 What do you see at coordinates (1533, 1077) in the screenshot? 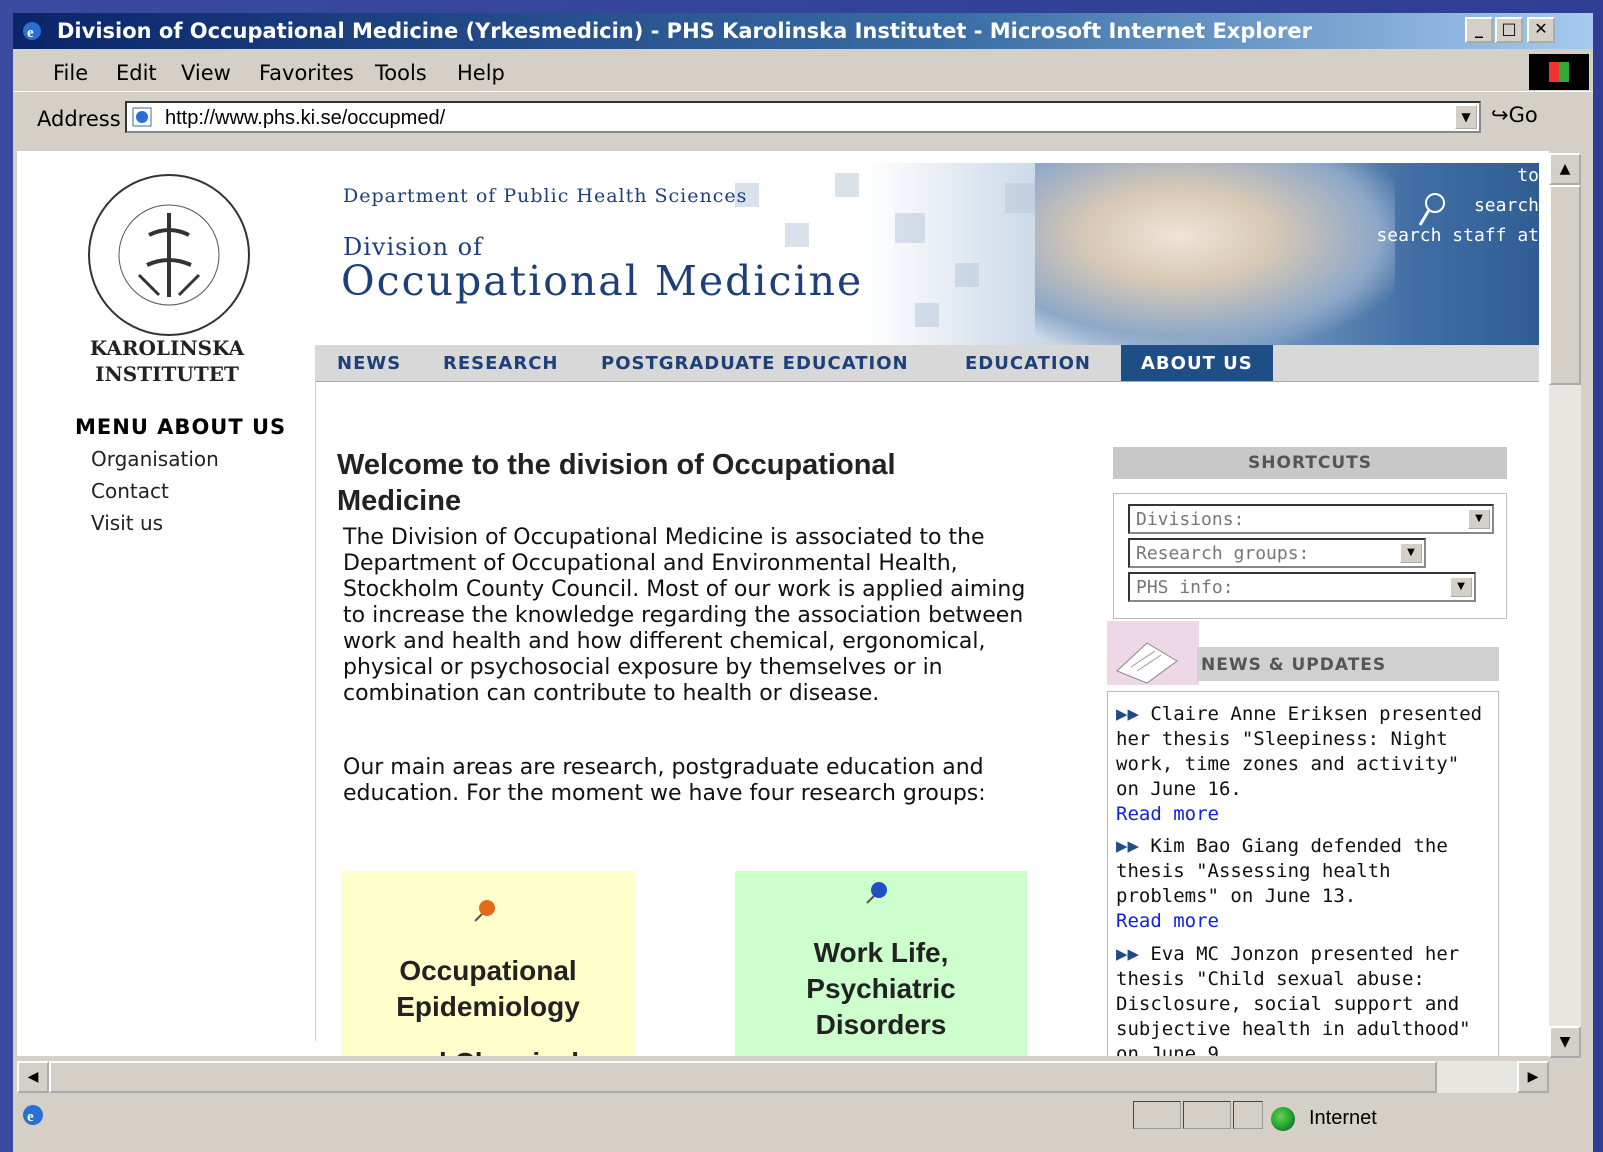
I see `scroll-right-arrow-icon: ▶` at bounding box center [1533, 1077].